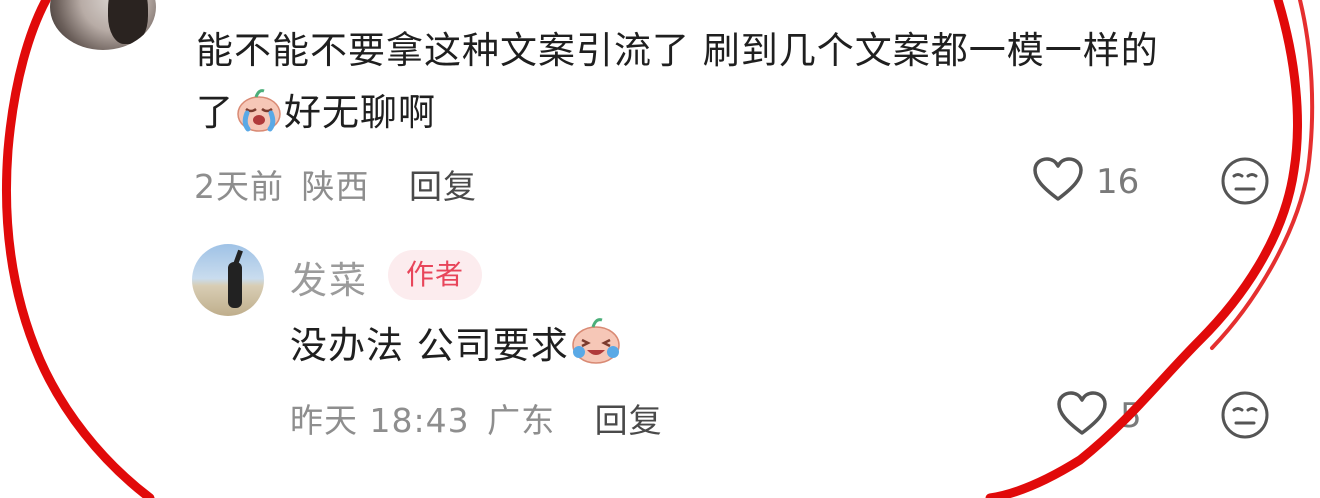 The height and width of the screenshot is (498, 1320). What do you see at coordinates (1085, 182) in the screenshot?
I see `comment-like-button: 16` at bounding box center [1085, 182].